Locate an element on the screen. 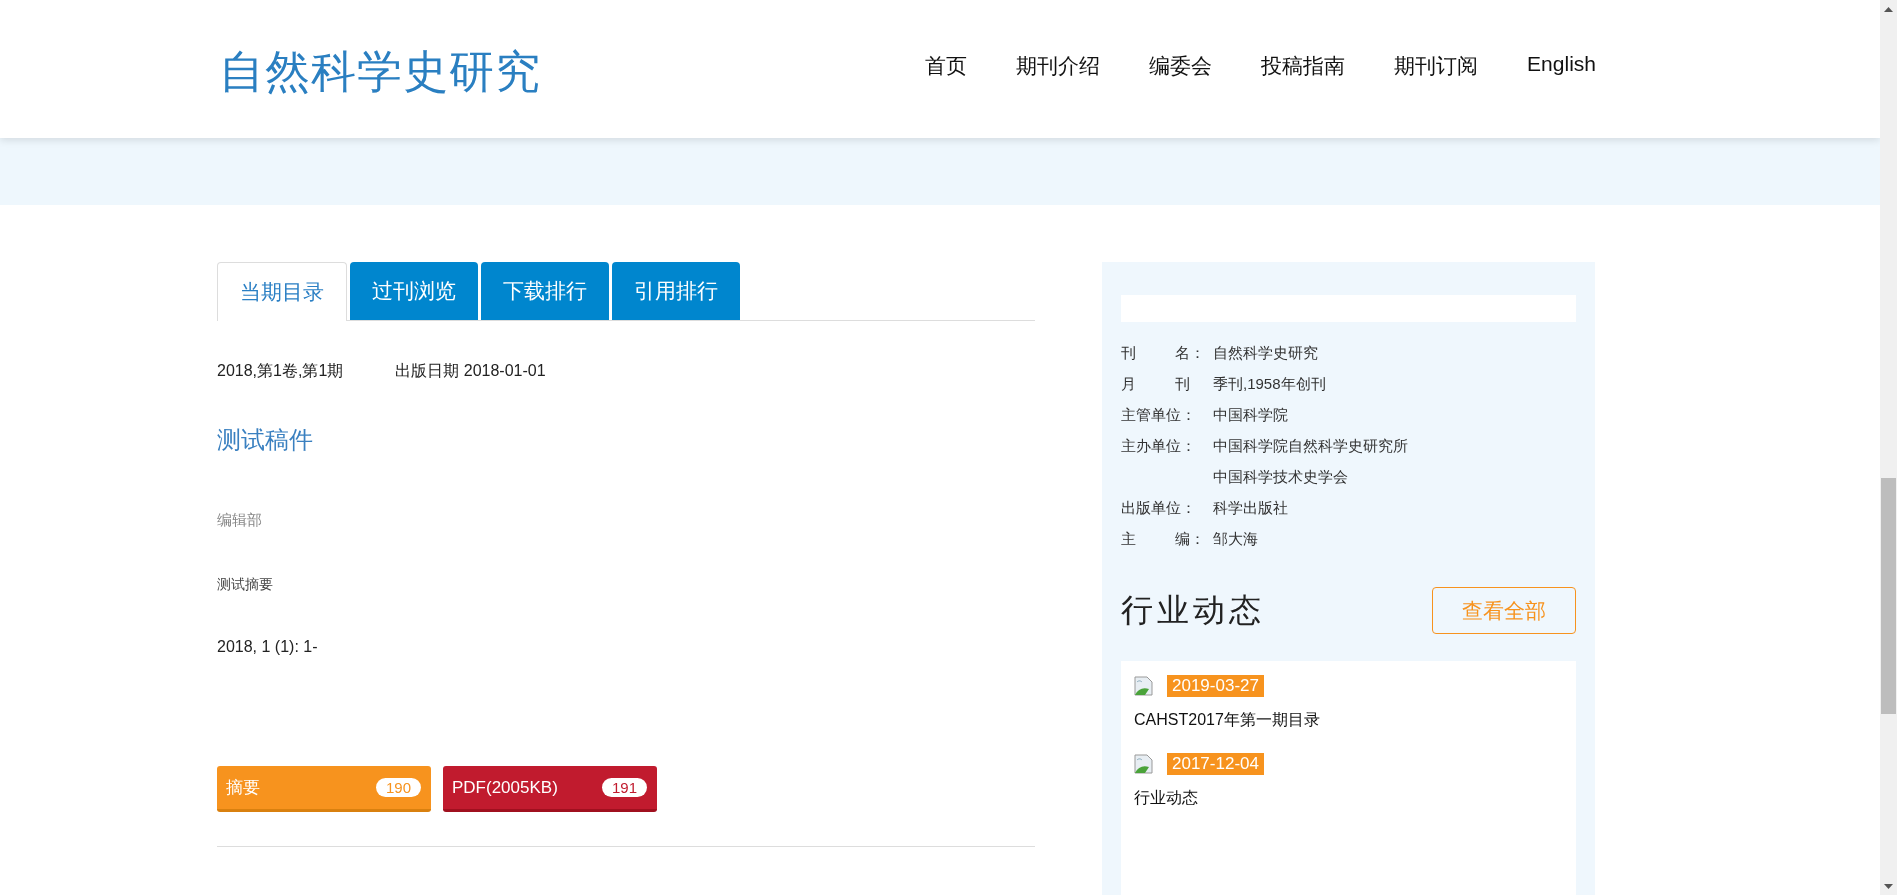 Image resolution: width=1897 pixels, height=895 pixels. info-value: 季刊,1958年创刊 is located at coordinates (1269, 384).